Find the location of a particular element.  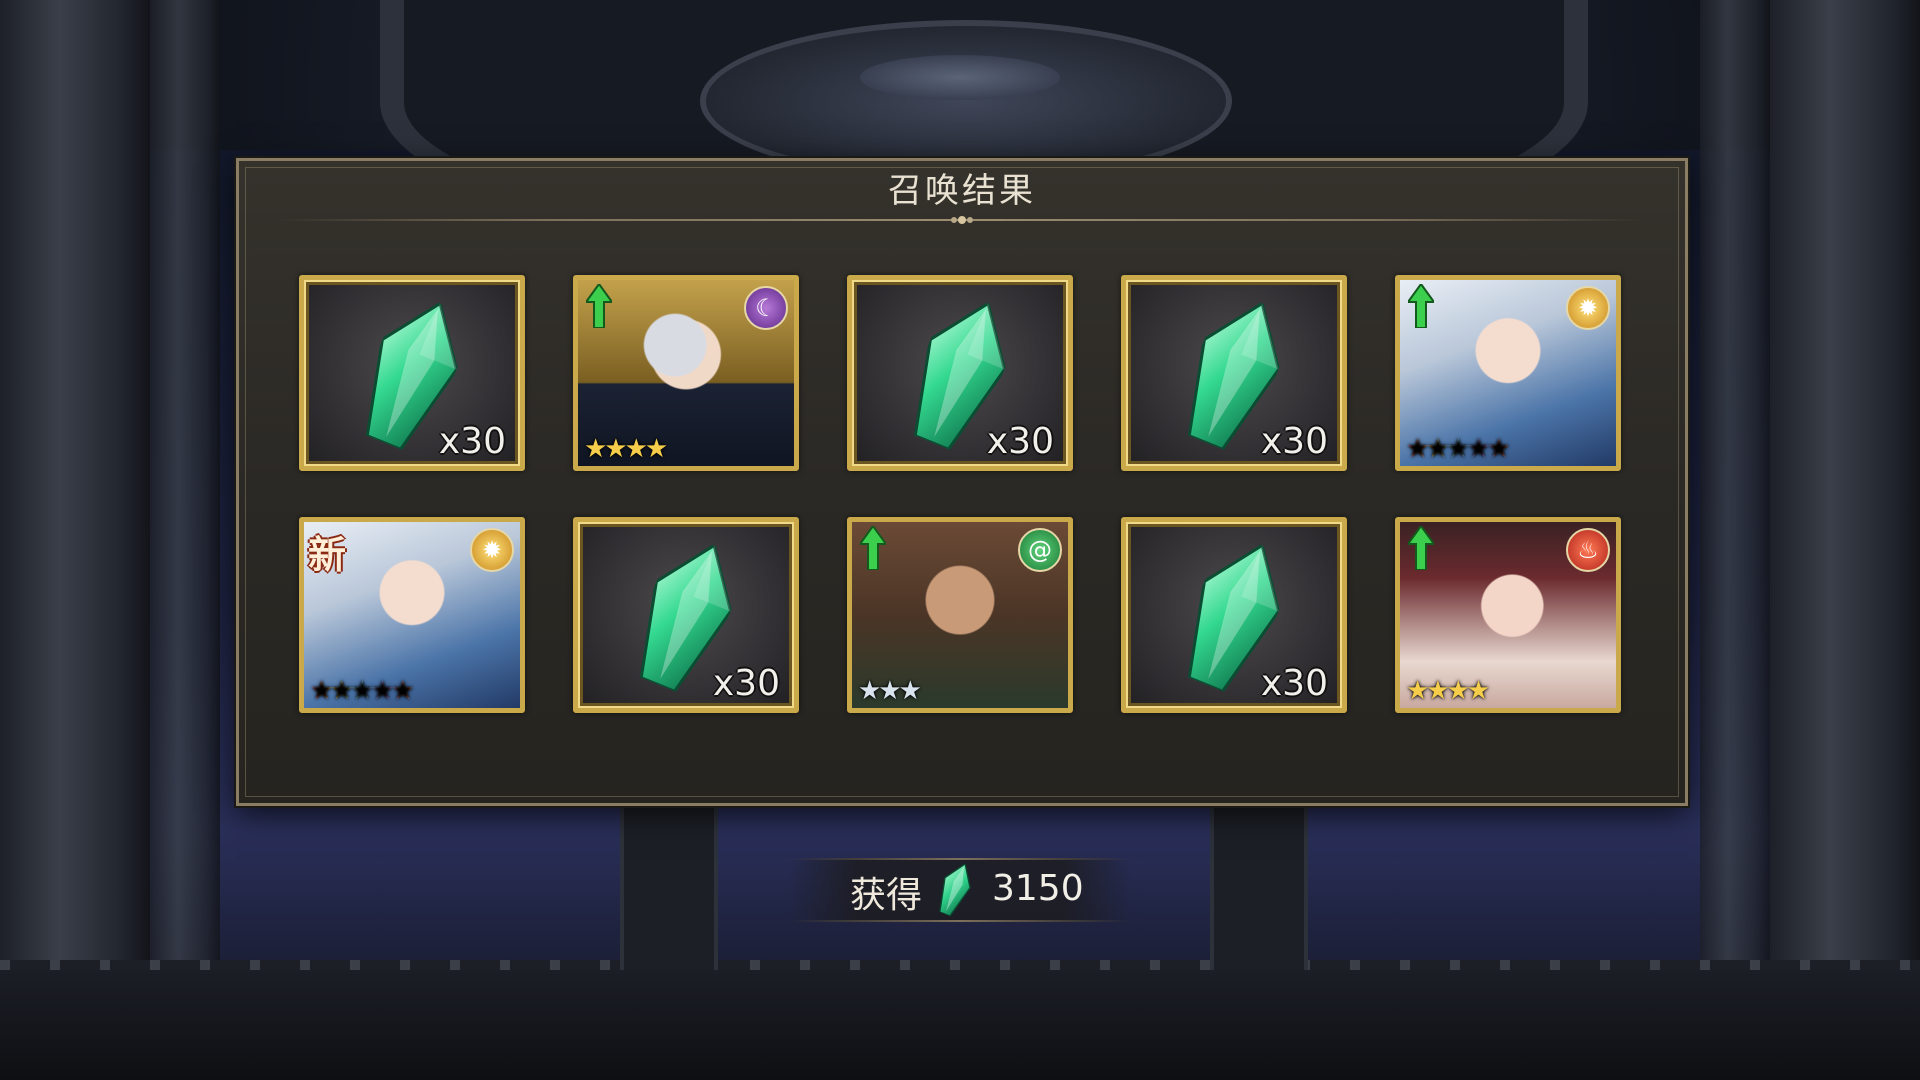

character-reward-card: ✹ 新 ★★★★★ is located at coordinates (412, 615).